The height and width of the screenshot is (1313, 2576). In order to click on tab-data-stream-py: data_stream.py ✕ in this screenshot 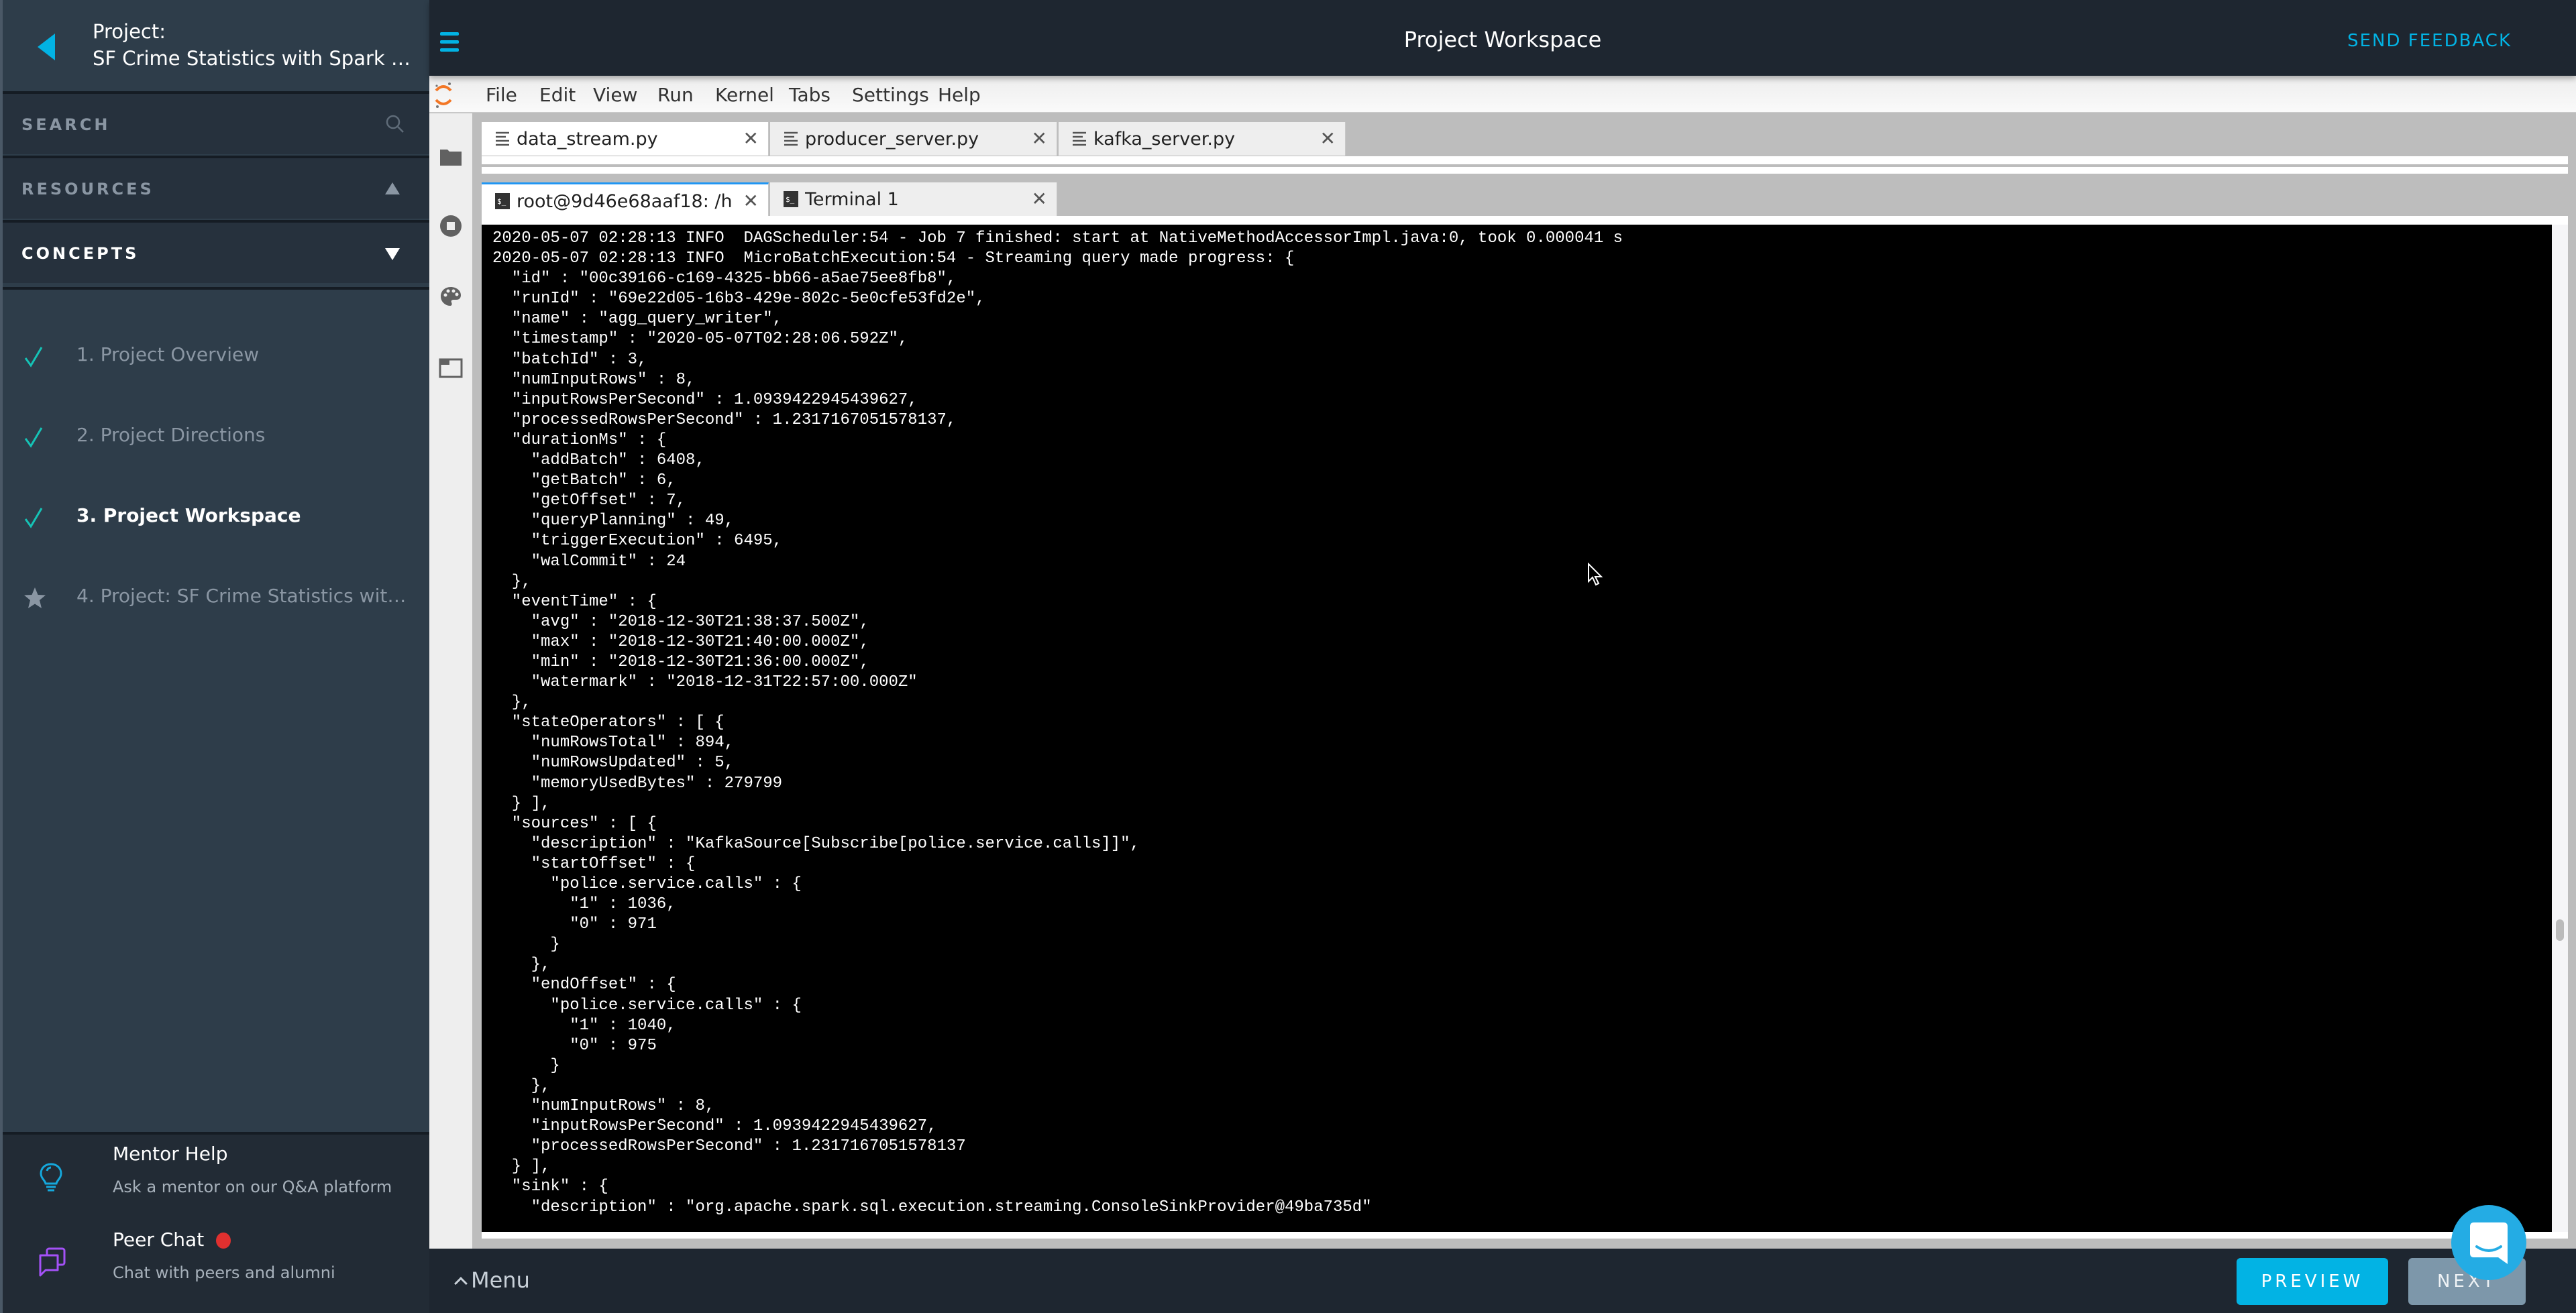, I will do `click(625, 139)`.